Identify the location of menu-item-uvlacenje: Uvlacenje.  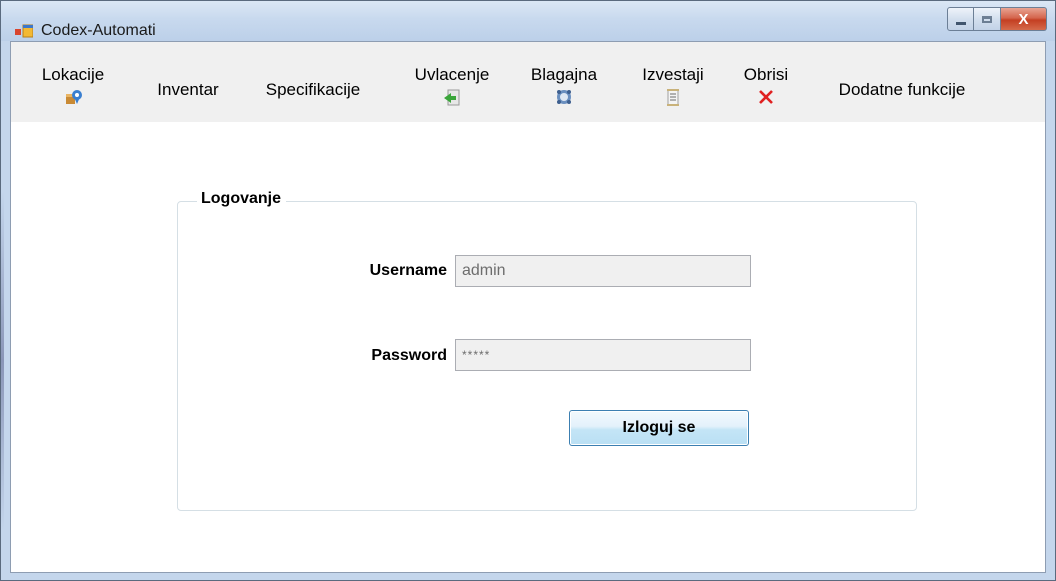
(452, 86).